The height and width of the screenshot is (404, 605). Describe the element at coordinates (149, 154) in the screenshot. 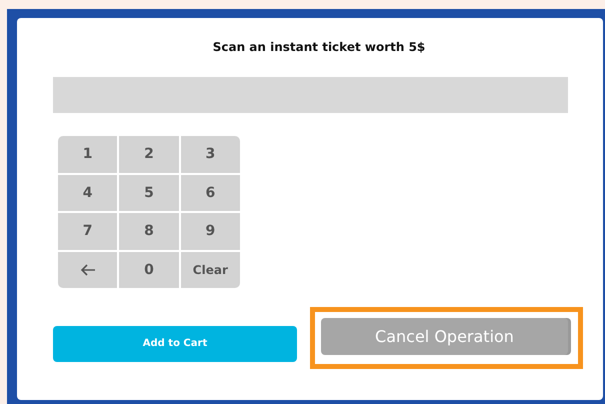

I see `digit-key: 2` at that location.